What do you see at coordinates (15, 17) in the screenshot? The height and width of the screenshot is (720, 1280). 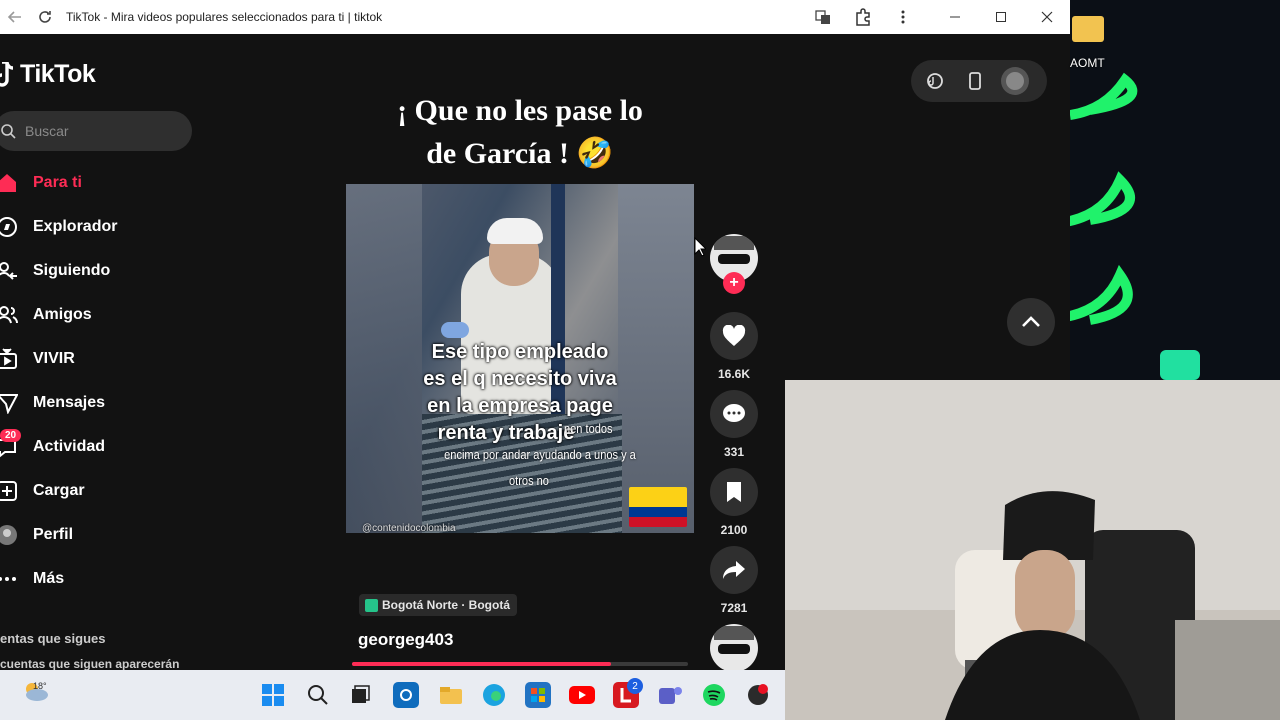 I see `back-arrow-icon` at bounding box center [15, 17].